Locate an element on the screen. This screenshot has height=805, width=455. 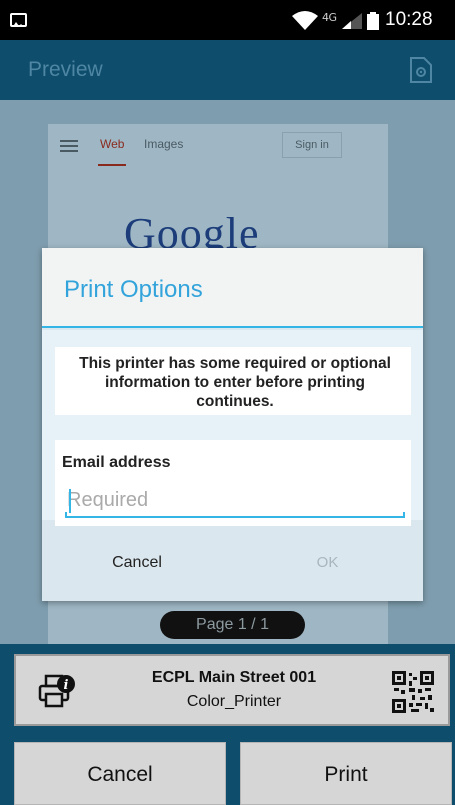
gallery-icon is located at coordinates (18, 20).